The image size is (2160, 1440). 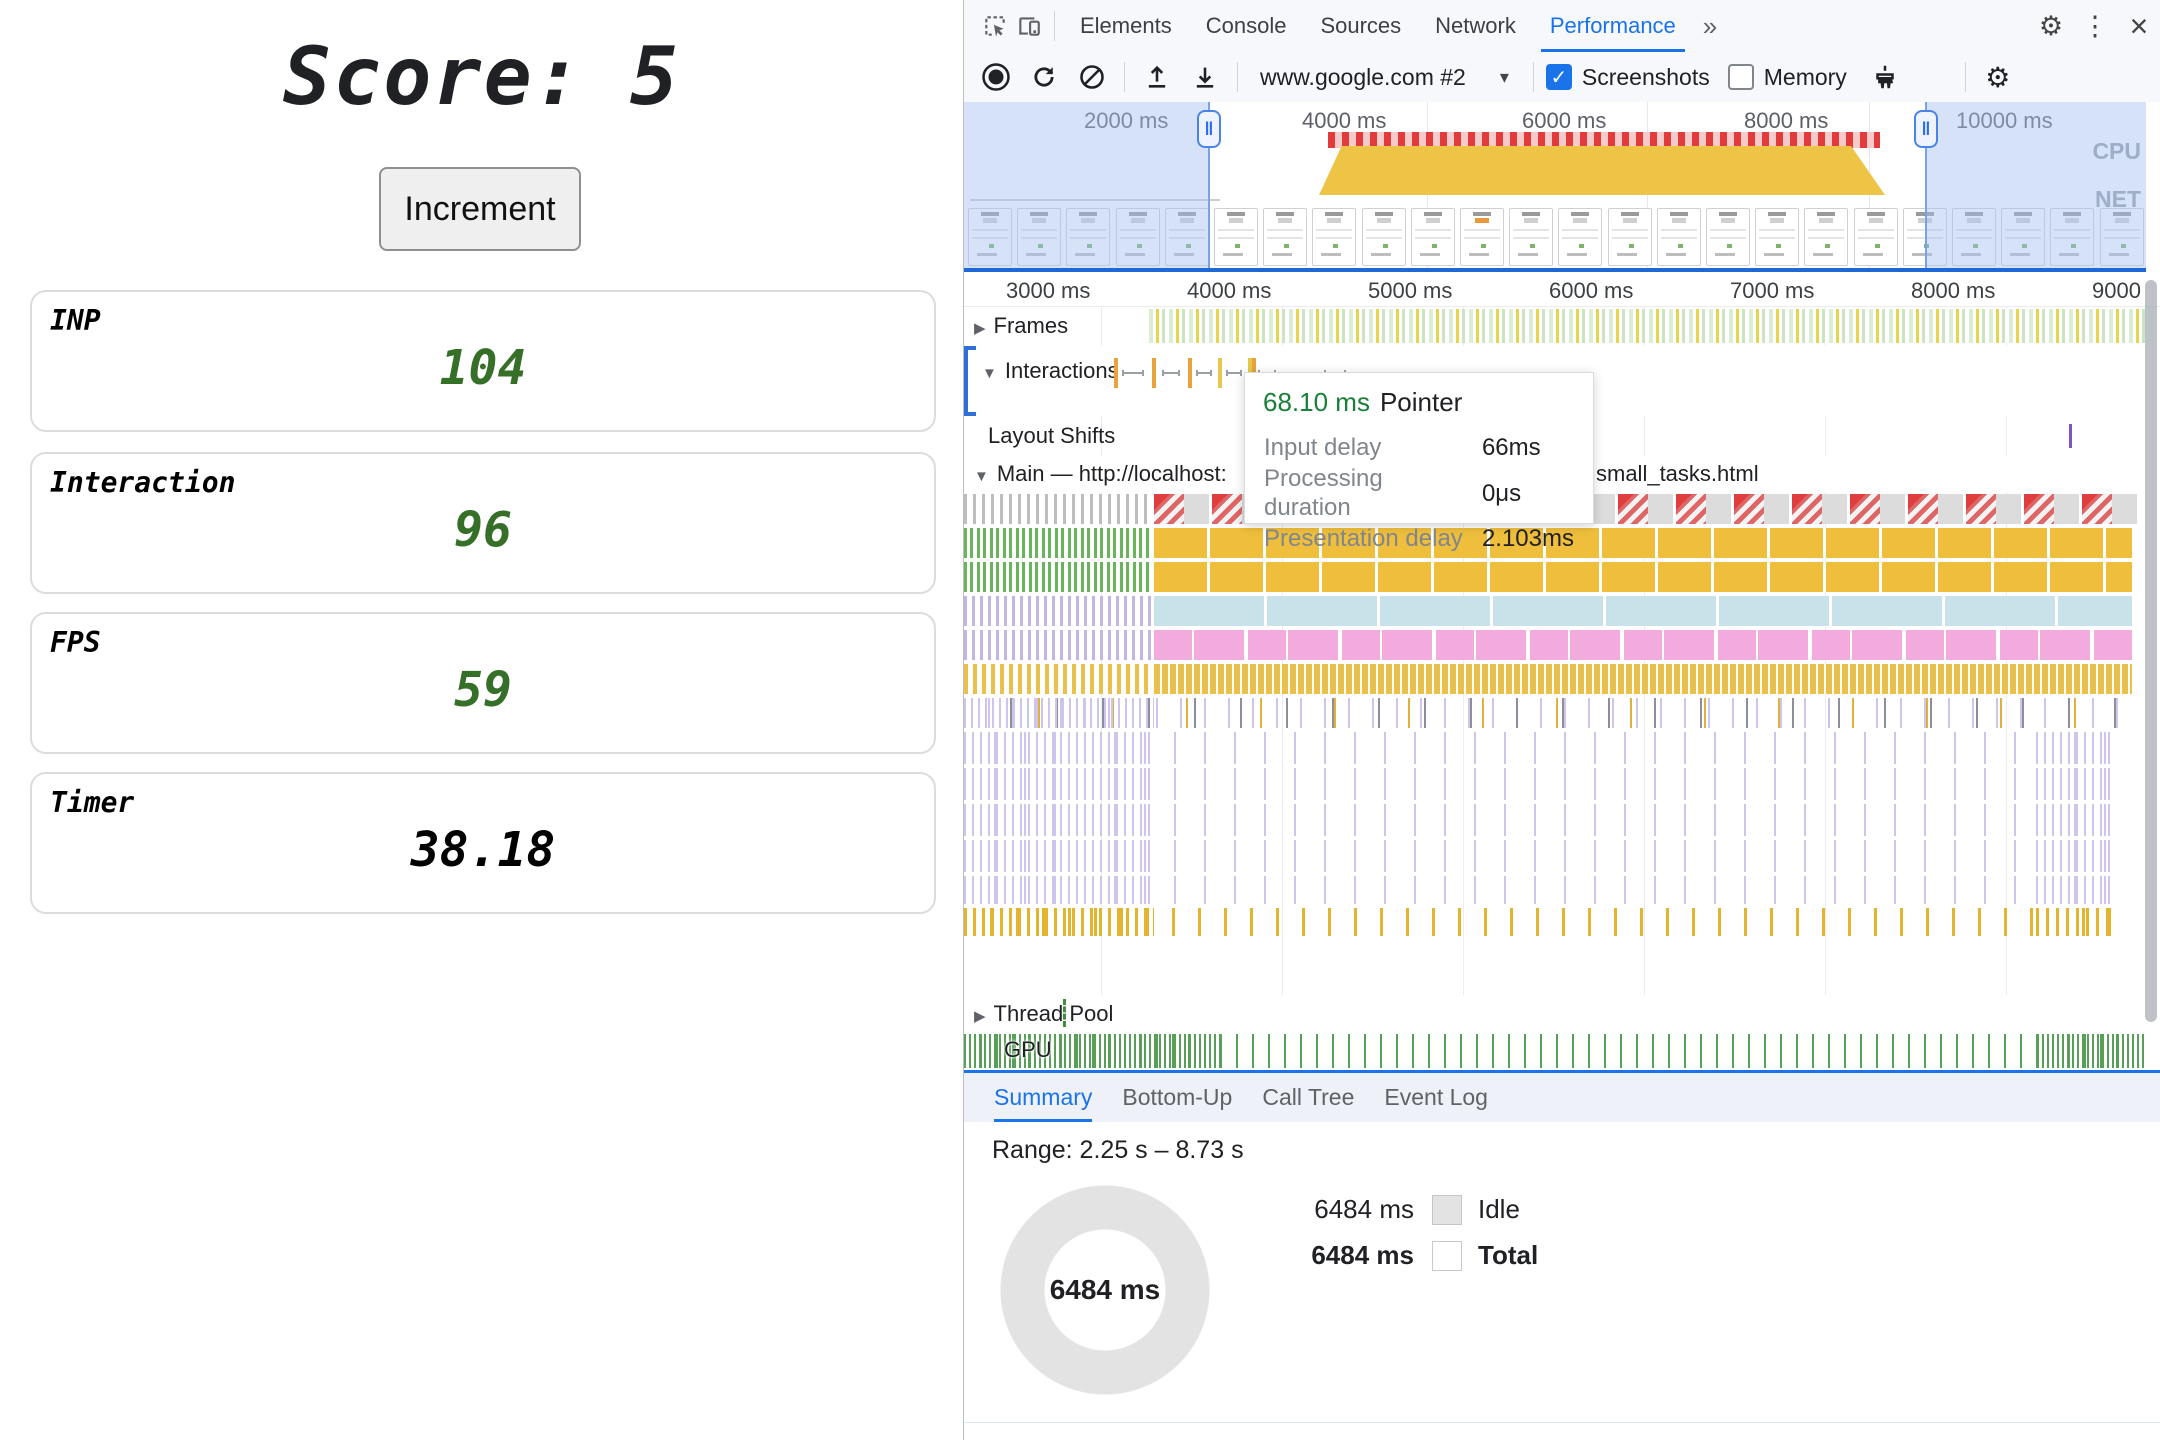 I want to click on tab-summary: Summary, so click(x=1043, y=1097).